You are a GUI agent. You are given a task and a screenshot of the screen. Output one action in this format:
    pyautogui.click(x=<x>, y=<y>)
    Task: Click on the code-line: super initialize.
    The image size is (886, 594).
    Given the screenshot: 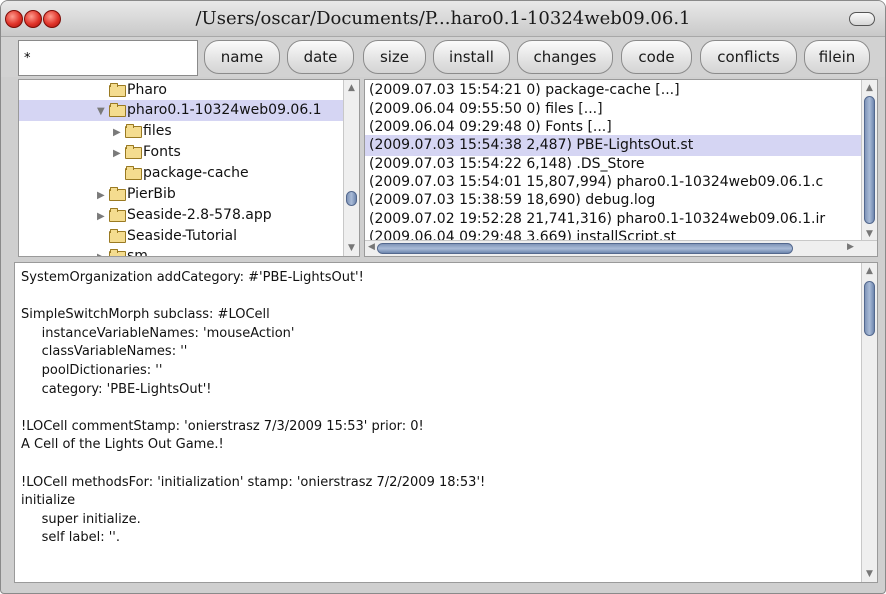 What is the action you would take?
    pyautogui.click(x=81, y=519)
    